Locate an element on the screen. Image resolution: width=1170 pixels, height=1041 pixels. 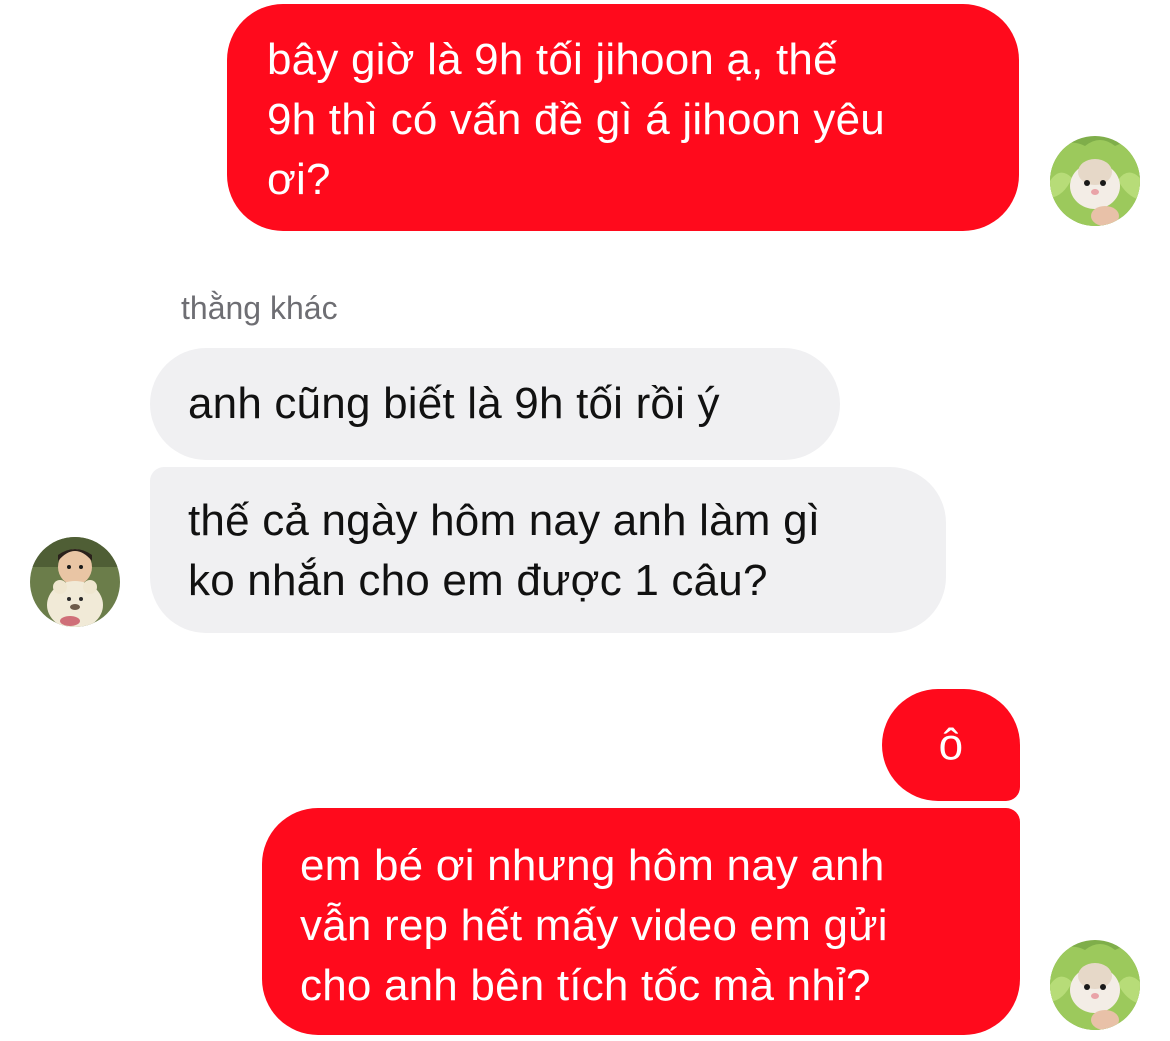
child-with-teddy-bear-avatar is located at coordinates (75, 582).